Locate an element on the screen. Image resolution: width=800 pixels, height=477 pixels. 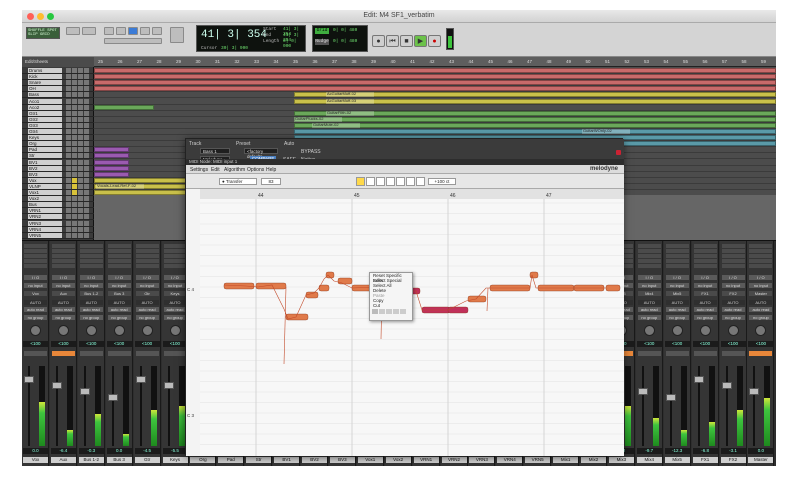
tempo-field: 83 is located at coordinates (271, 181).